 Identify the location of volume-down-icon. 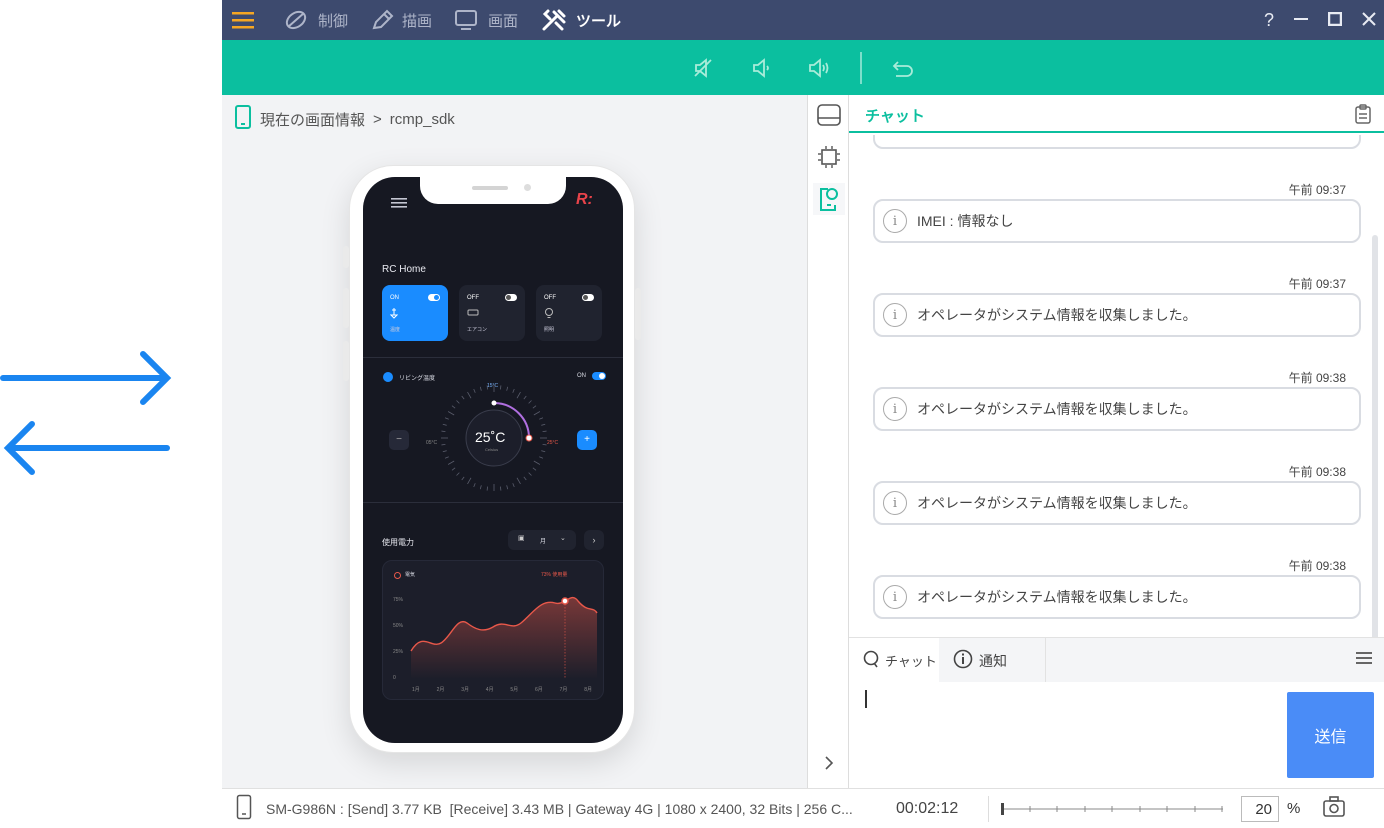
(761, 68).